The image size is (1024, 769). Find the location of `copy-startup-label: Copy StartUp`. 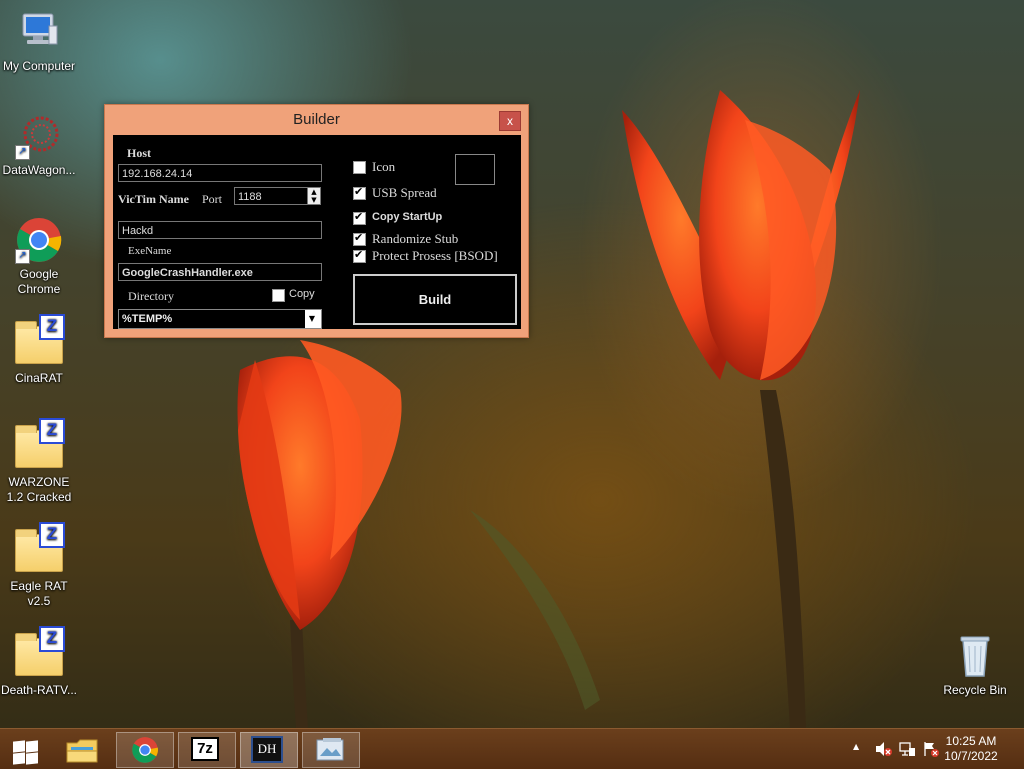

copy-startup-label: Copy StartUp is located at coordinates (407, 217).